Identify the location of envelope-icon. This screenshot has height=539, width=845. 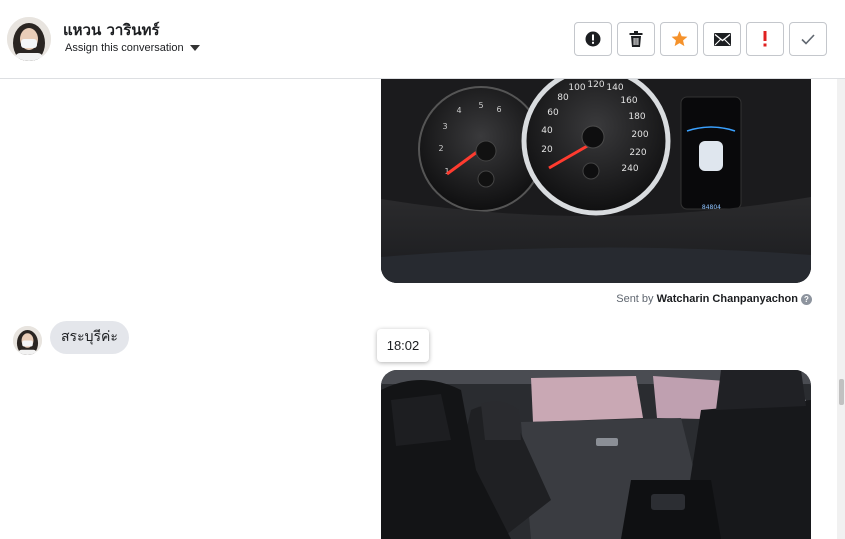
(722, 39).